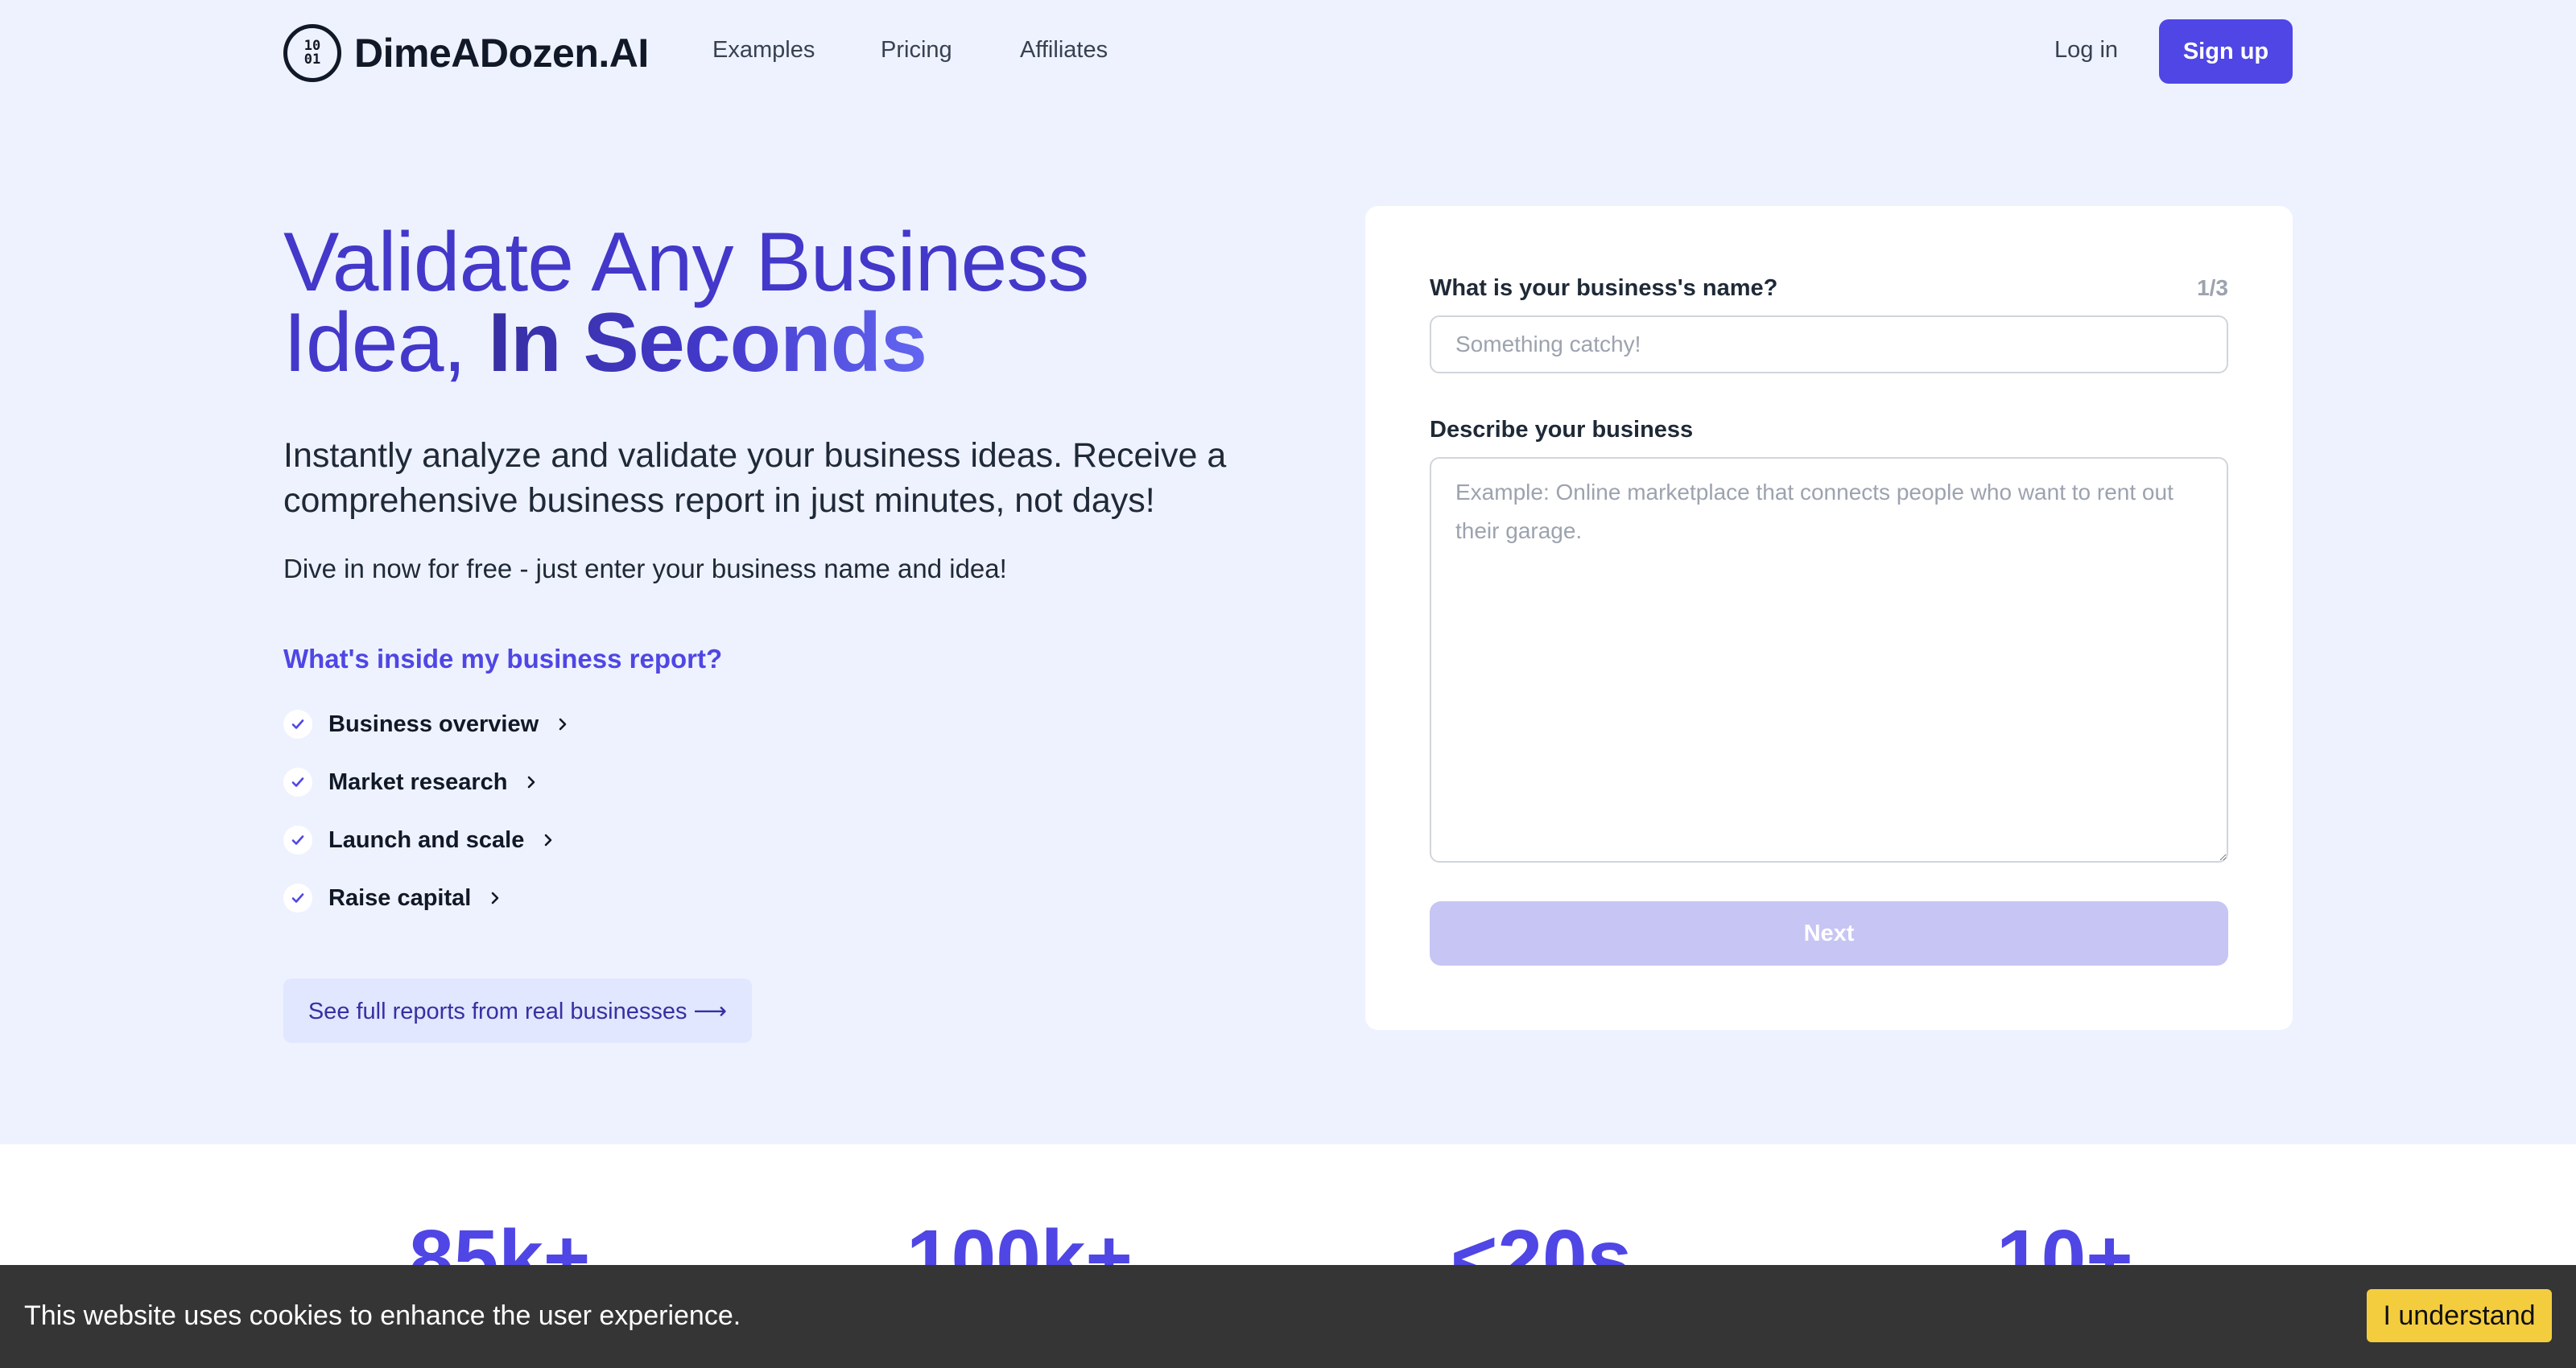  I want to click on cookie-accept-button: I understand, so click(2459, 1315).